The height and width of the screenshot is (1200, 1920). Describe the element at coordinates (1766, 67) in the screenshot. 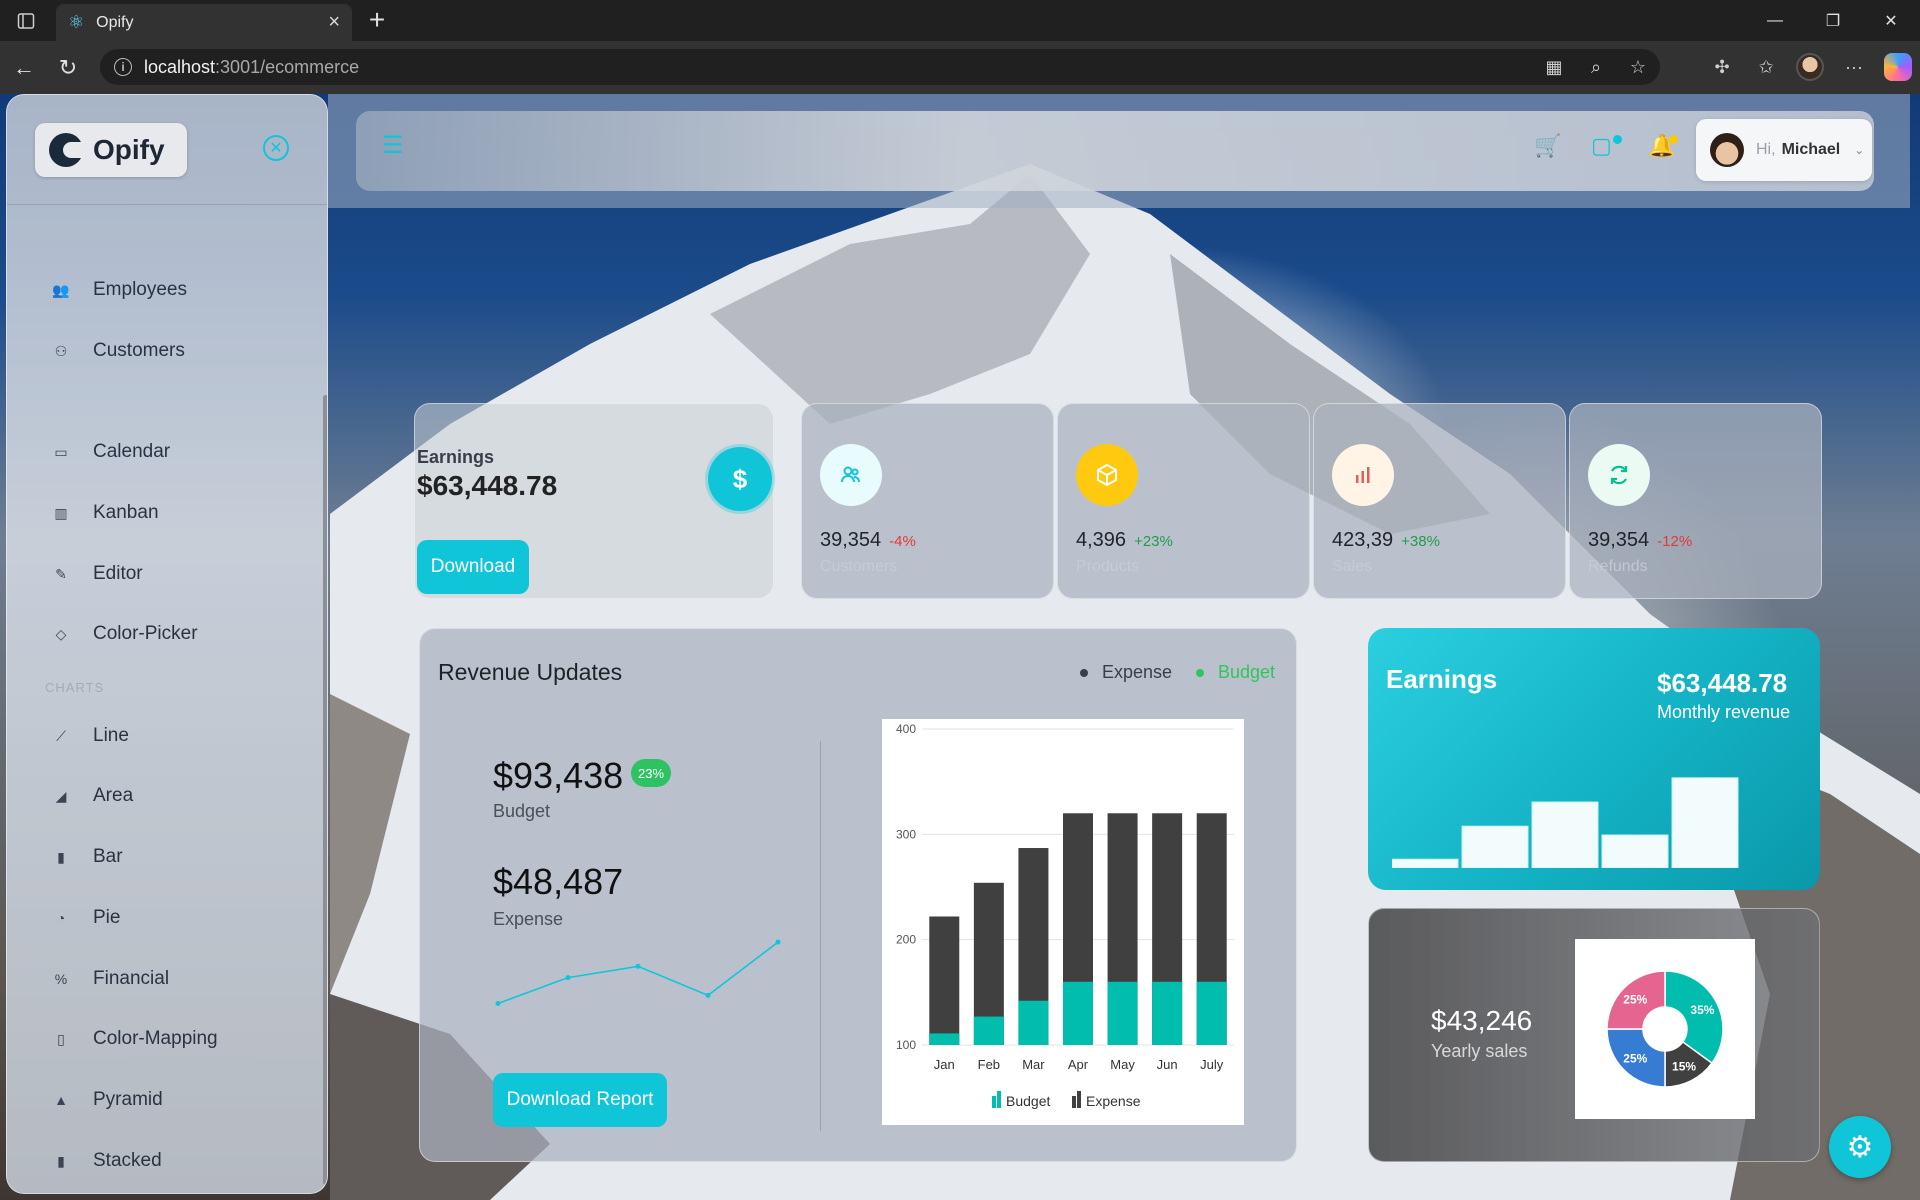

I see `favorites-icon: ✩` at that location.